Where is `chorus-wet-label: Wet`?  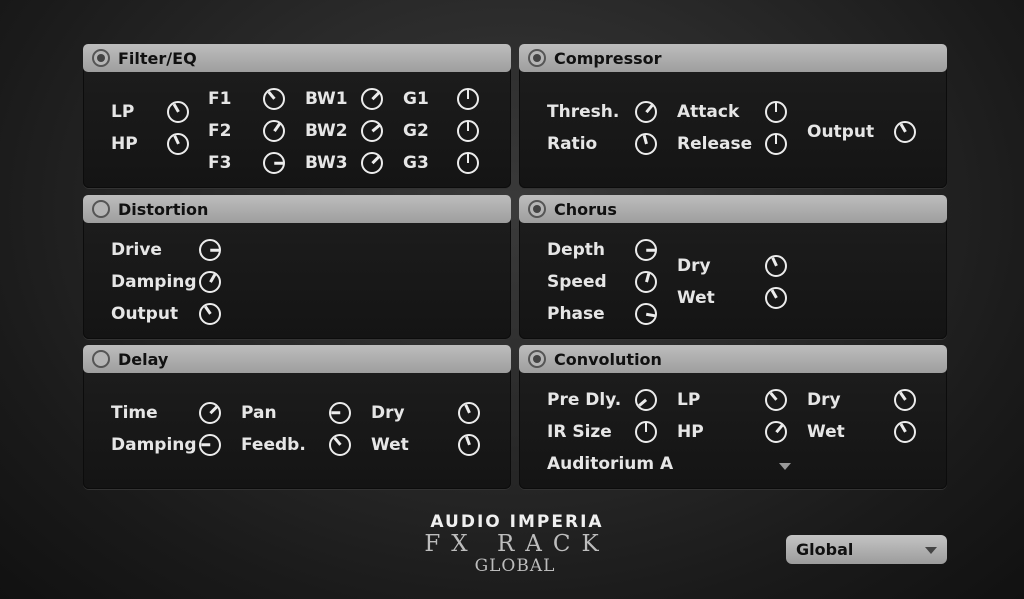 chorus-wet-label: Wet is located at coordinates (696, 298).